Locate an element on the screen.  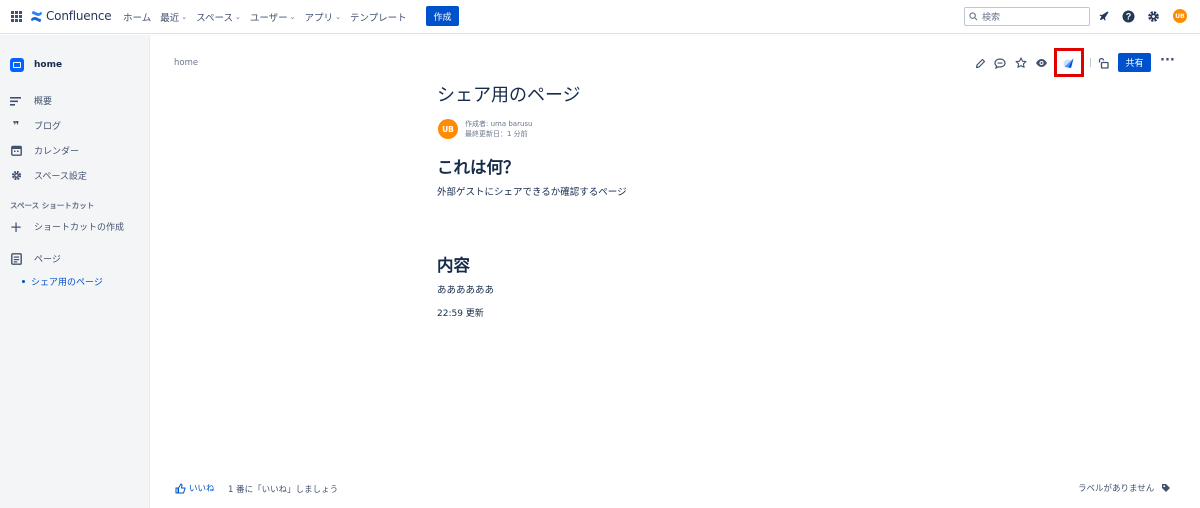
confluence-logo-icon is located at coordinates (36, 16).